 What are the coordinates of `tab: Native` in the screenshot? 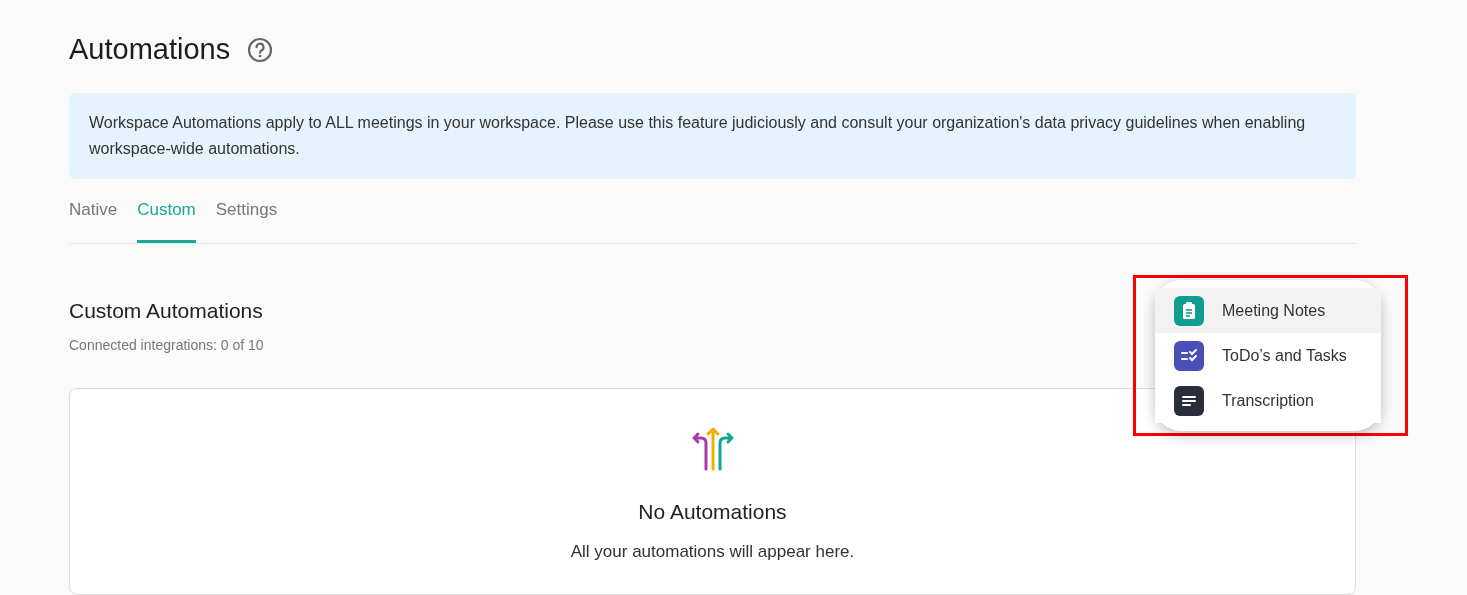 It's located at (93, 218).